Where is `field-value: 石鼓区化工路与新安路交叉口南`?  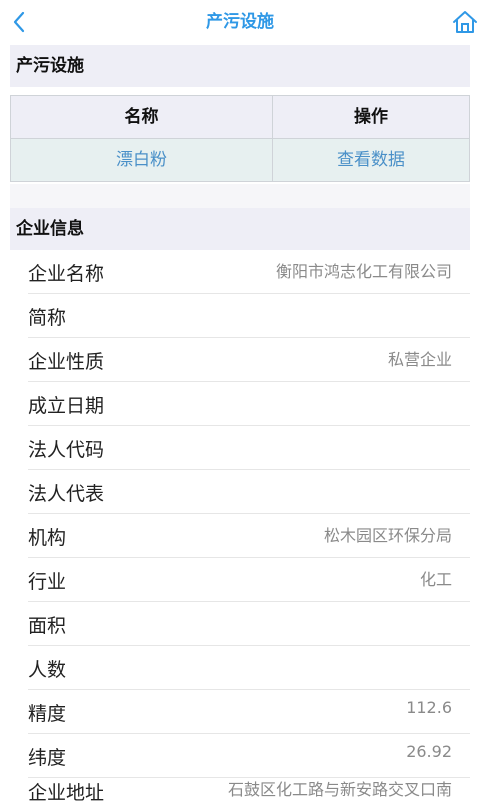
field-value: 石鼓区化工路与新安路交叉口南 is located at coordinates (339, 789).